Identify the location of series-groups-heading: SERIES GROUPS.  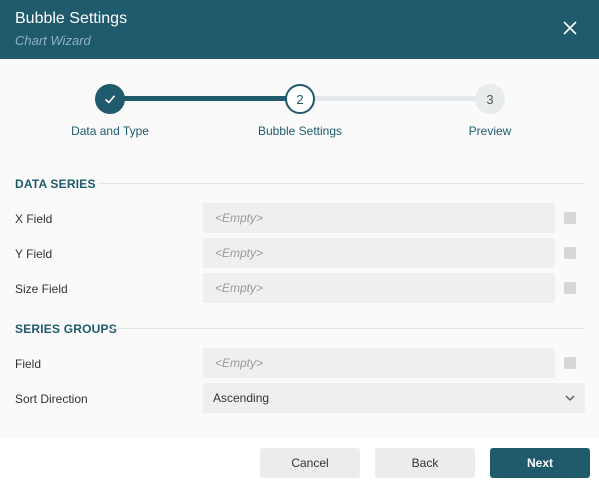
(66, 329).